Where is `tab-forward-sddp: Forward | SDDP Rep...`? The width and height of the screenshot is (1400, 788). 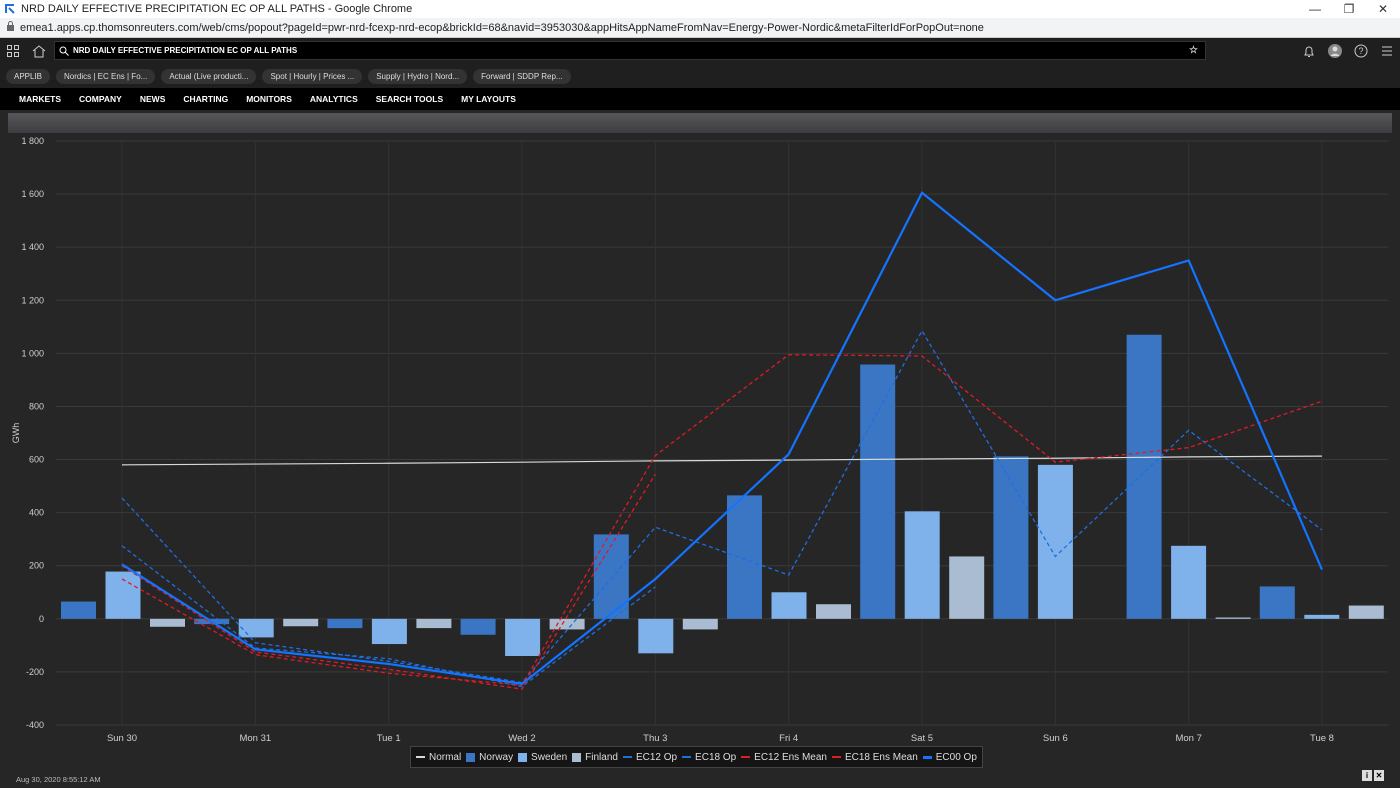
tab-forward-sddp: Forward | SDDP Rep... is located at coordinates (522, 76).